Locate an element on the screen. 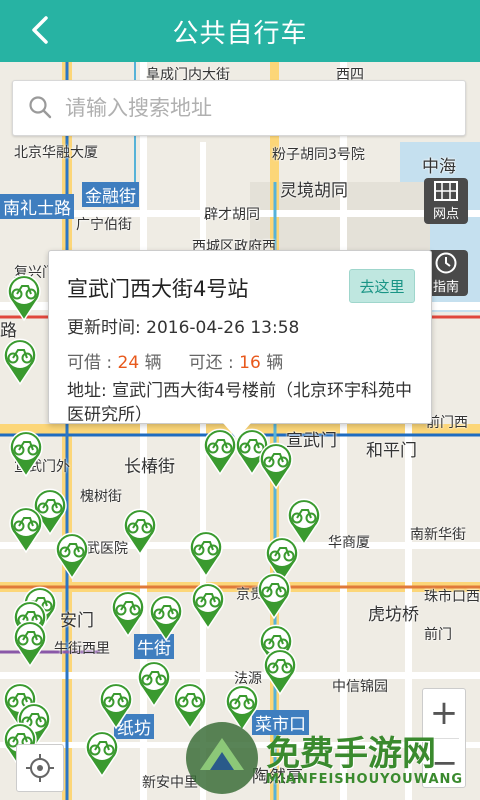  map-label: 辟才胡同 is located at coordinates (232, 215).